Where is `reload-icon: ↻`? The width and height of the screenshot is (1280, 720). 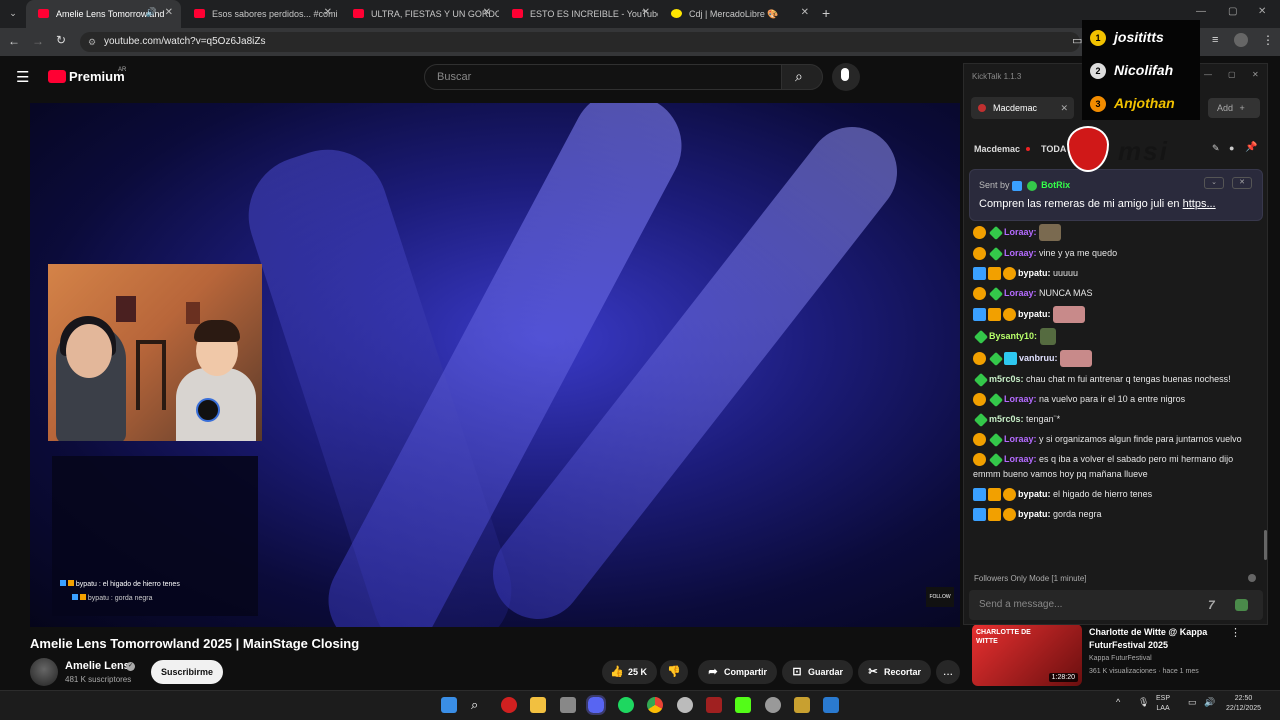
reload-icon: ↻ is located at coordinates (61, 40).